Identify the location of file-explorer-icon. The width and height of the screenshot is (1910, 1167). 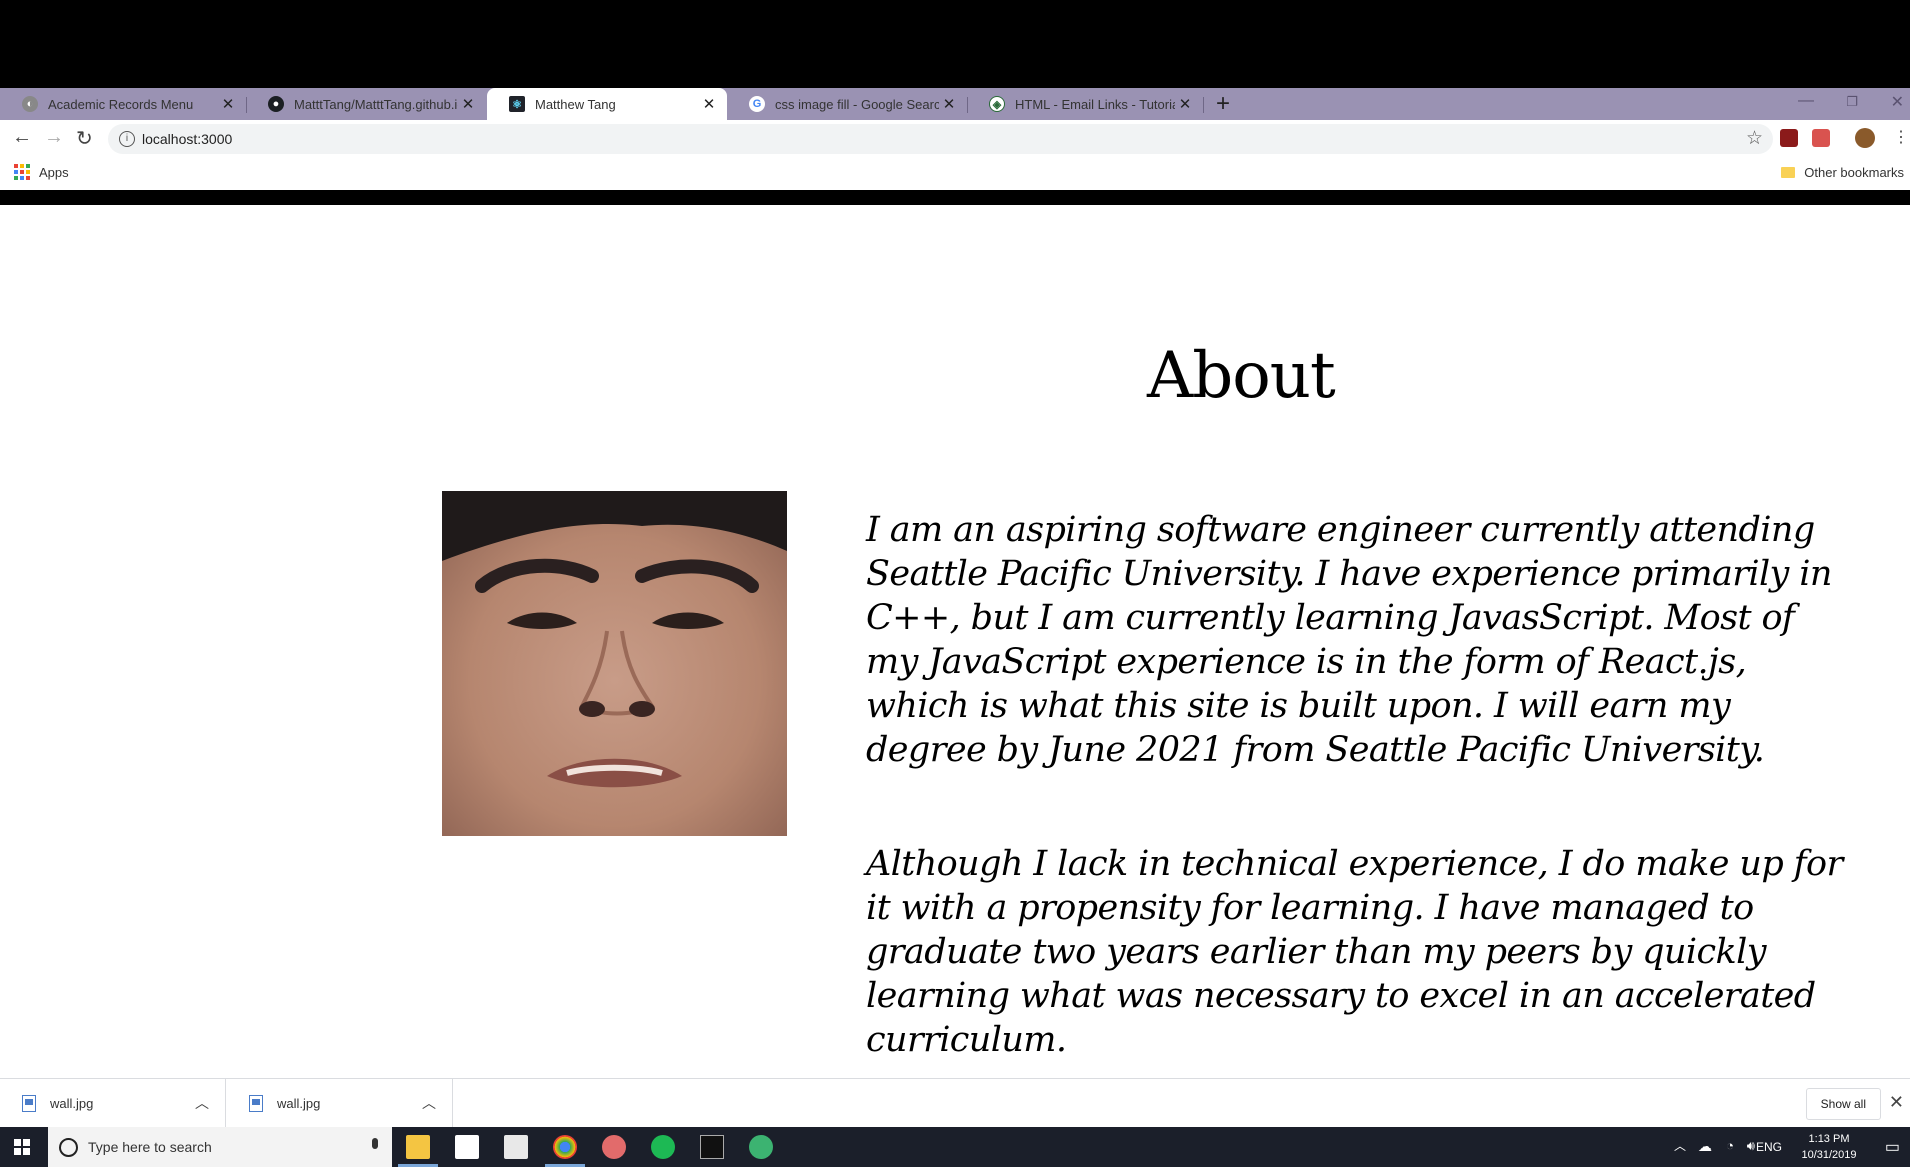
(418, 1147).